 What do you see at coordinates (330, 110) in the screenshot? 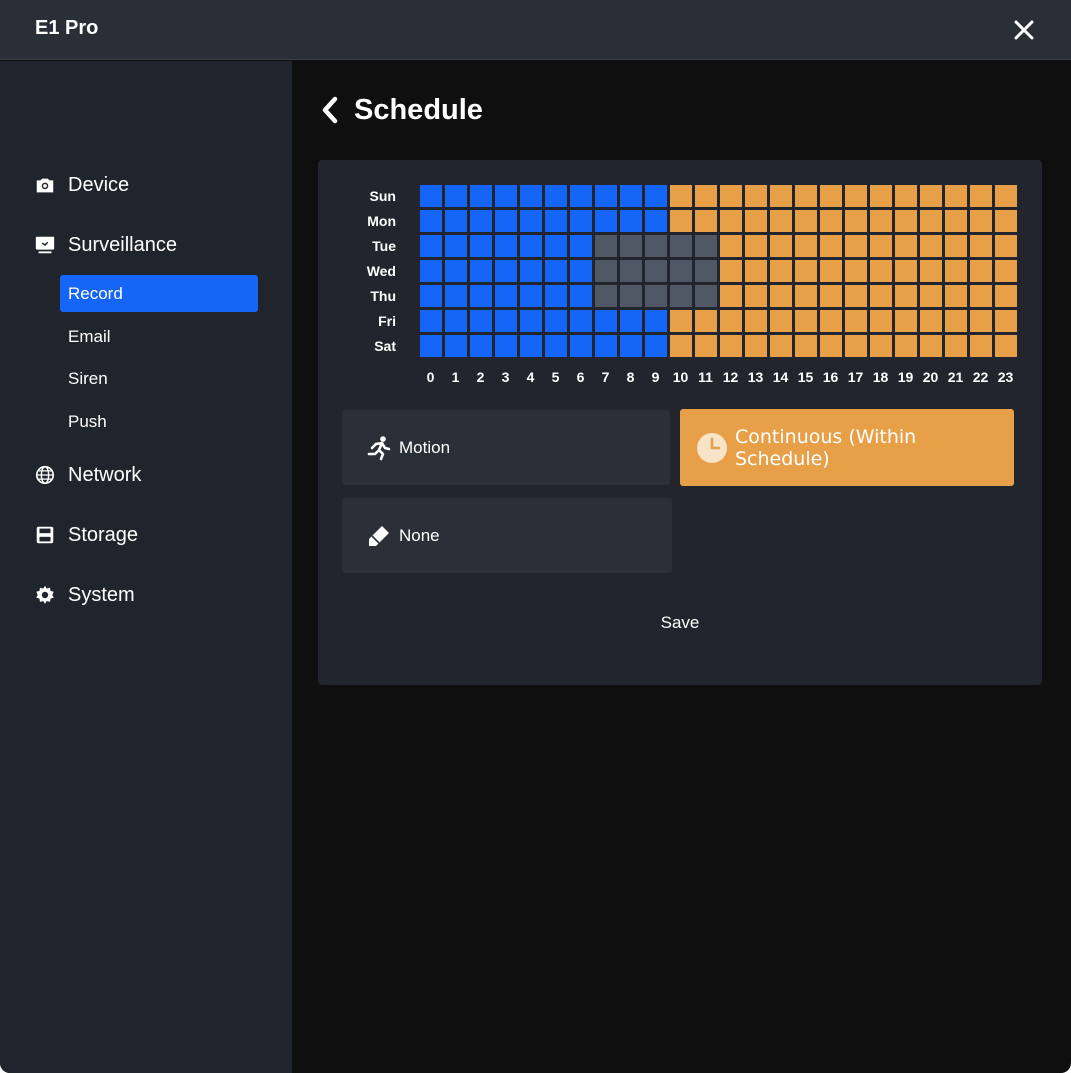
I see `back-chevron-icon` at bounding box center [330, 110].